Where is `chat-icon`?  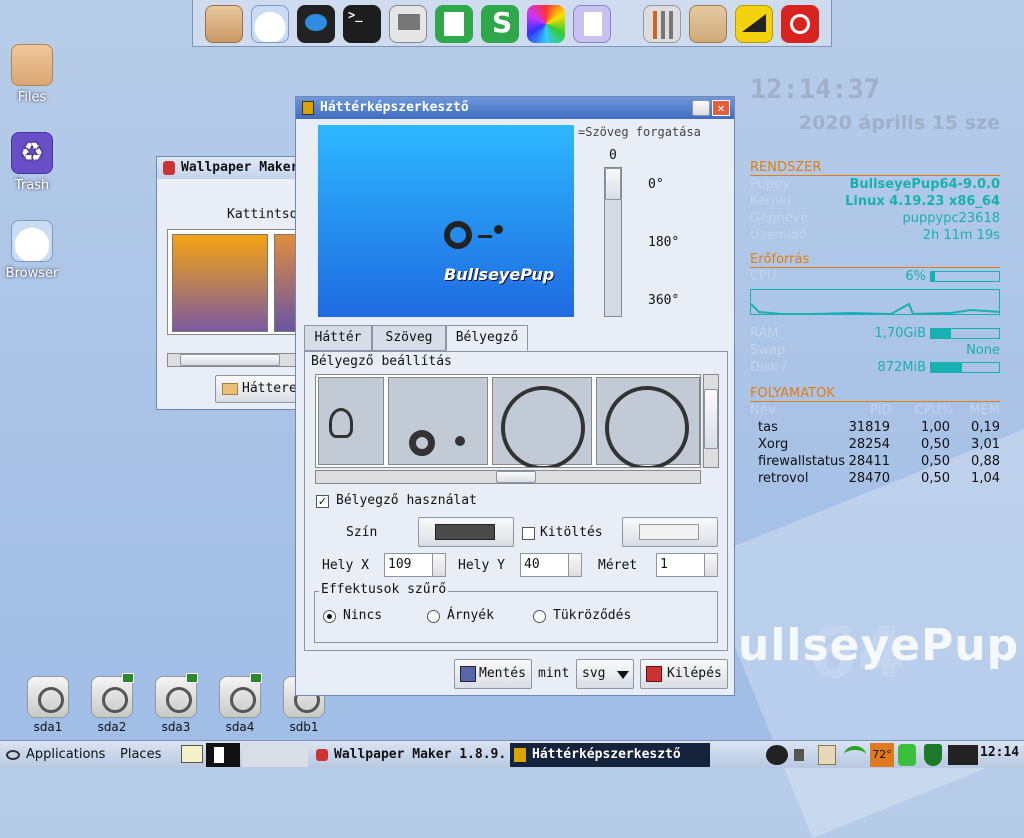 chat-icon is located at coordinates (316, 24).